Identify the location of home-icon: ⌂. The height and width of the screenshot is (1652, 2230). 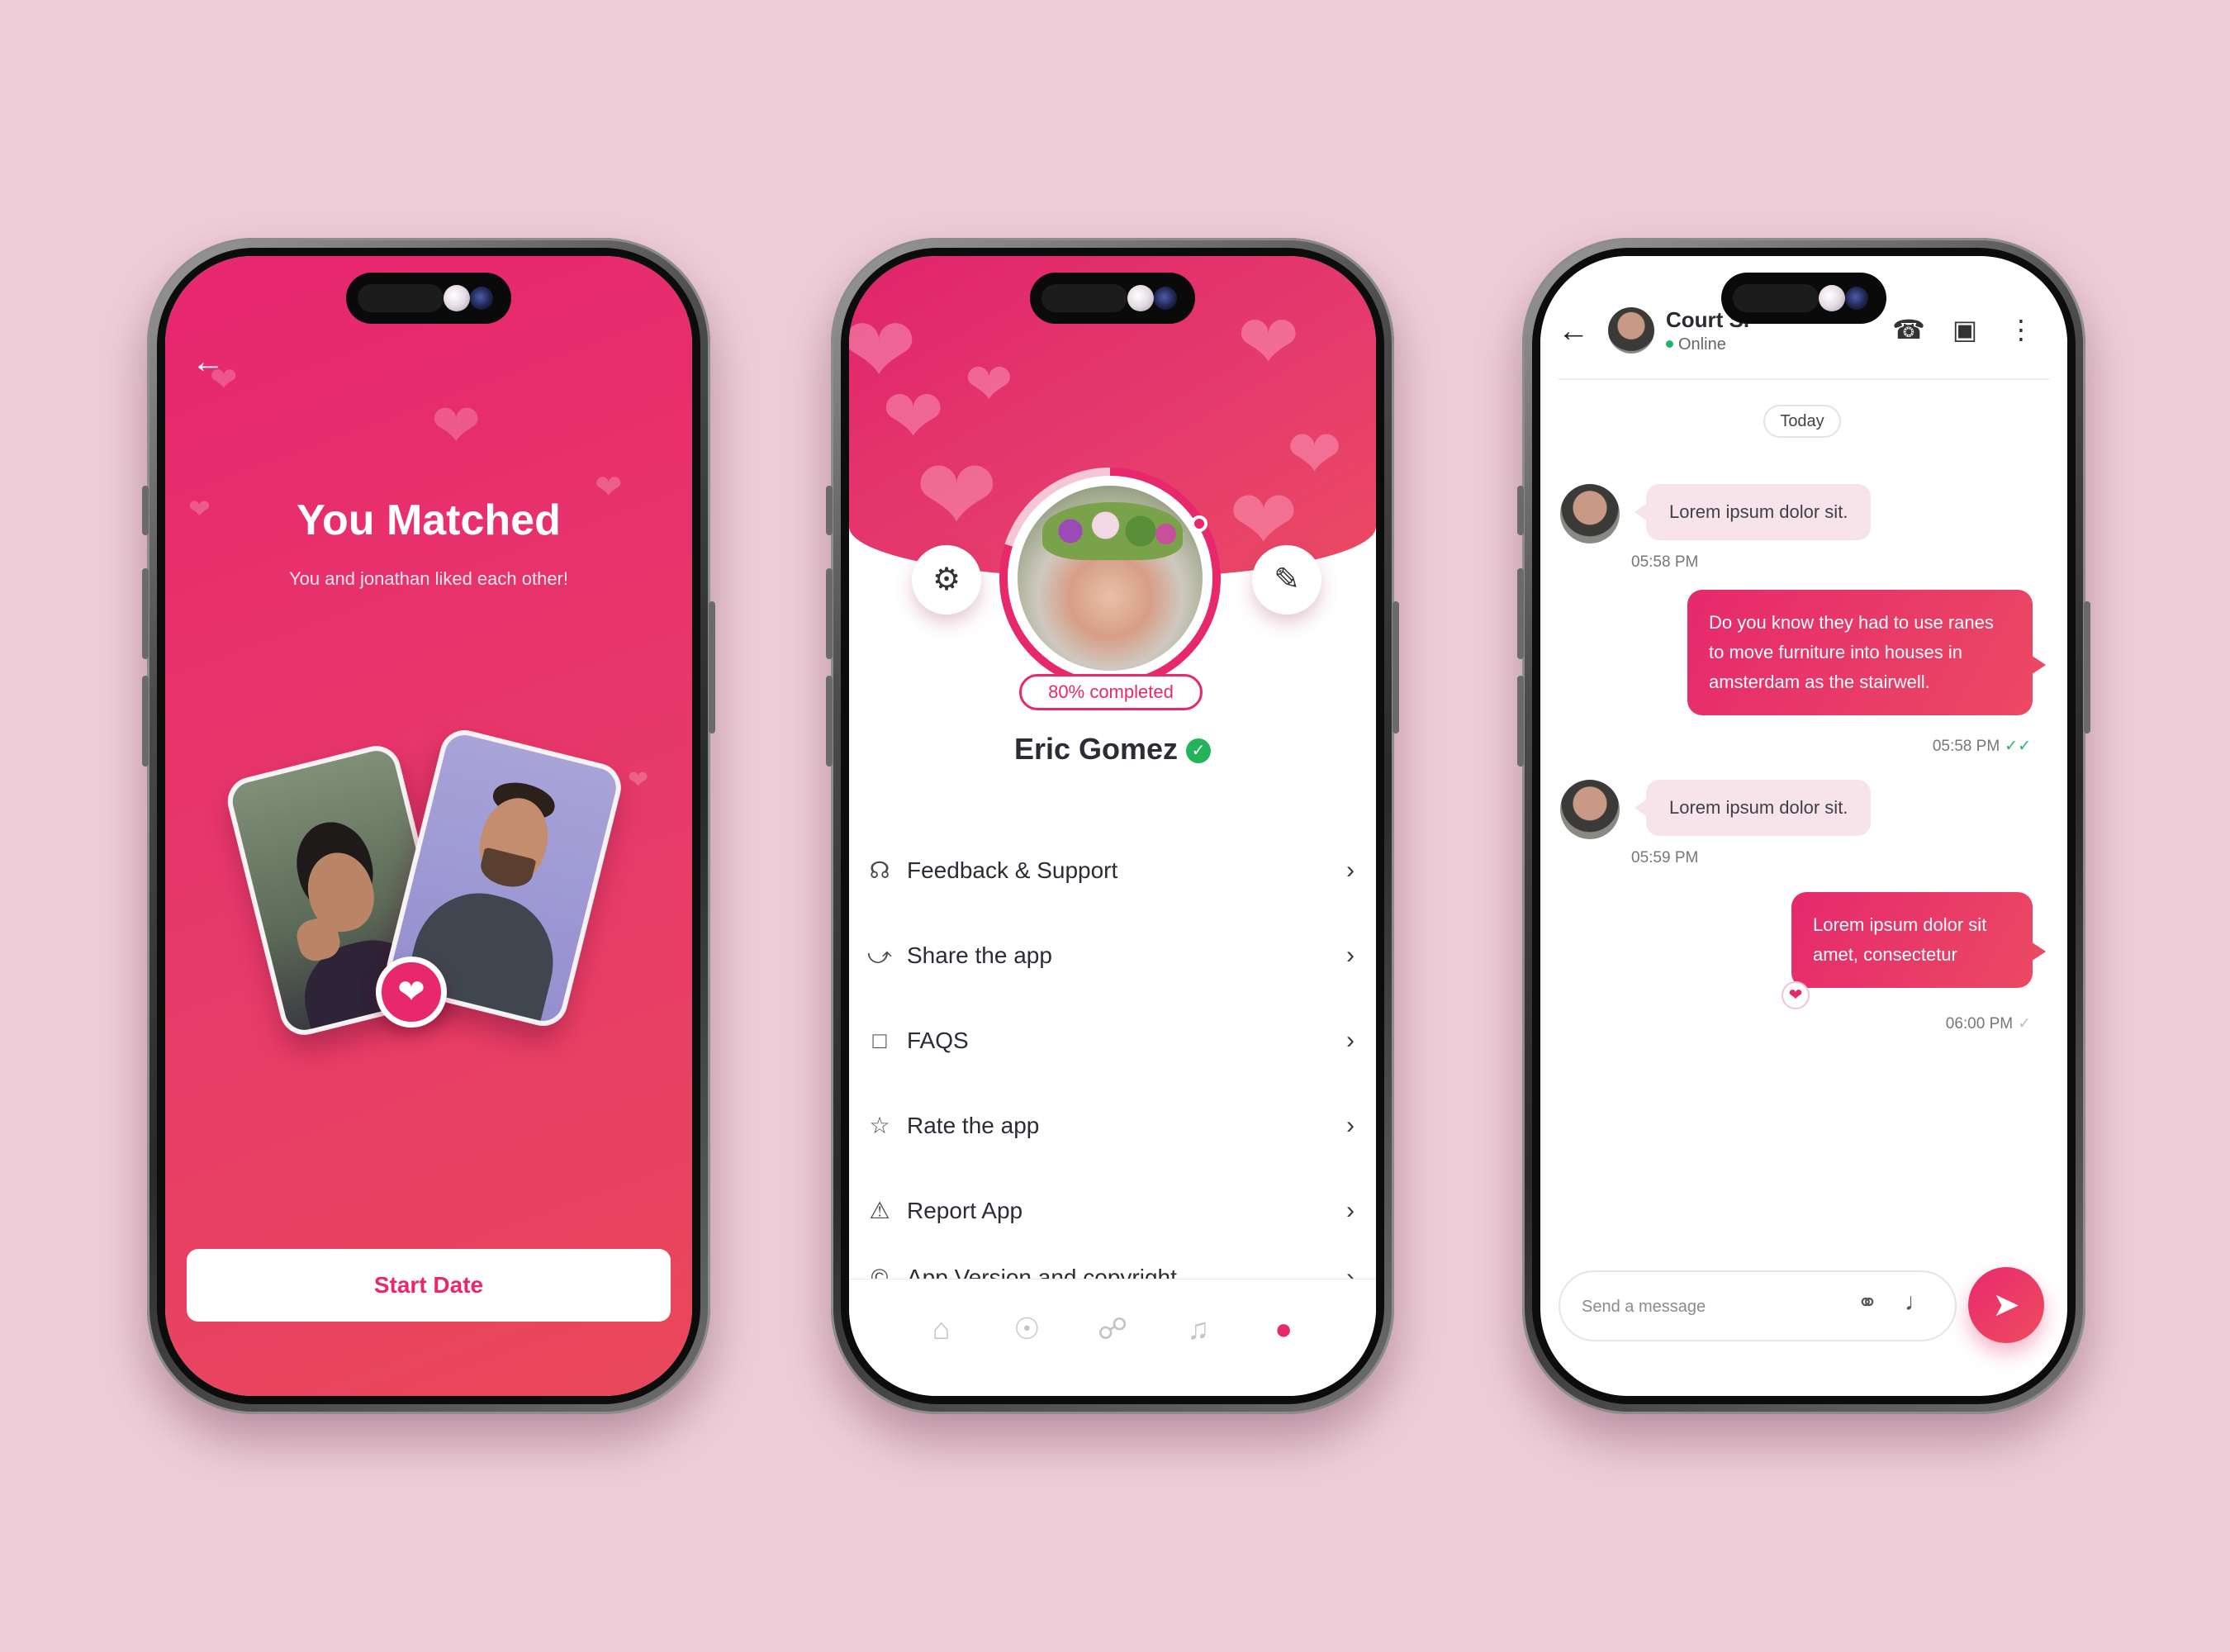
(942, 1329).